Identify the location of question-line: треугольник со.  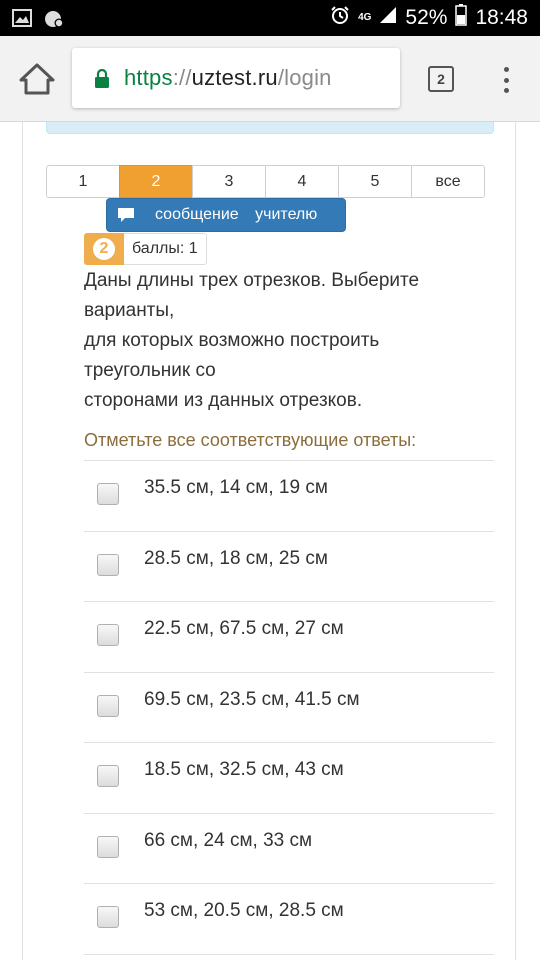
(150, 370).